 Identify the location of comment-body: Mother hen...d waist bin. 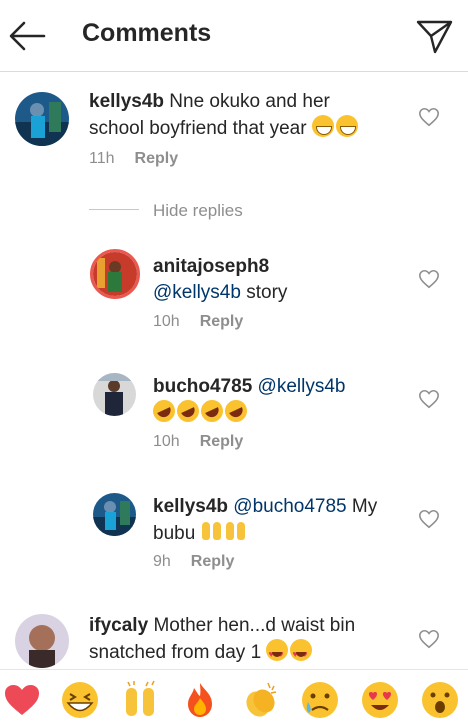
(254, 625).